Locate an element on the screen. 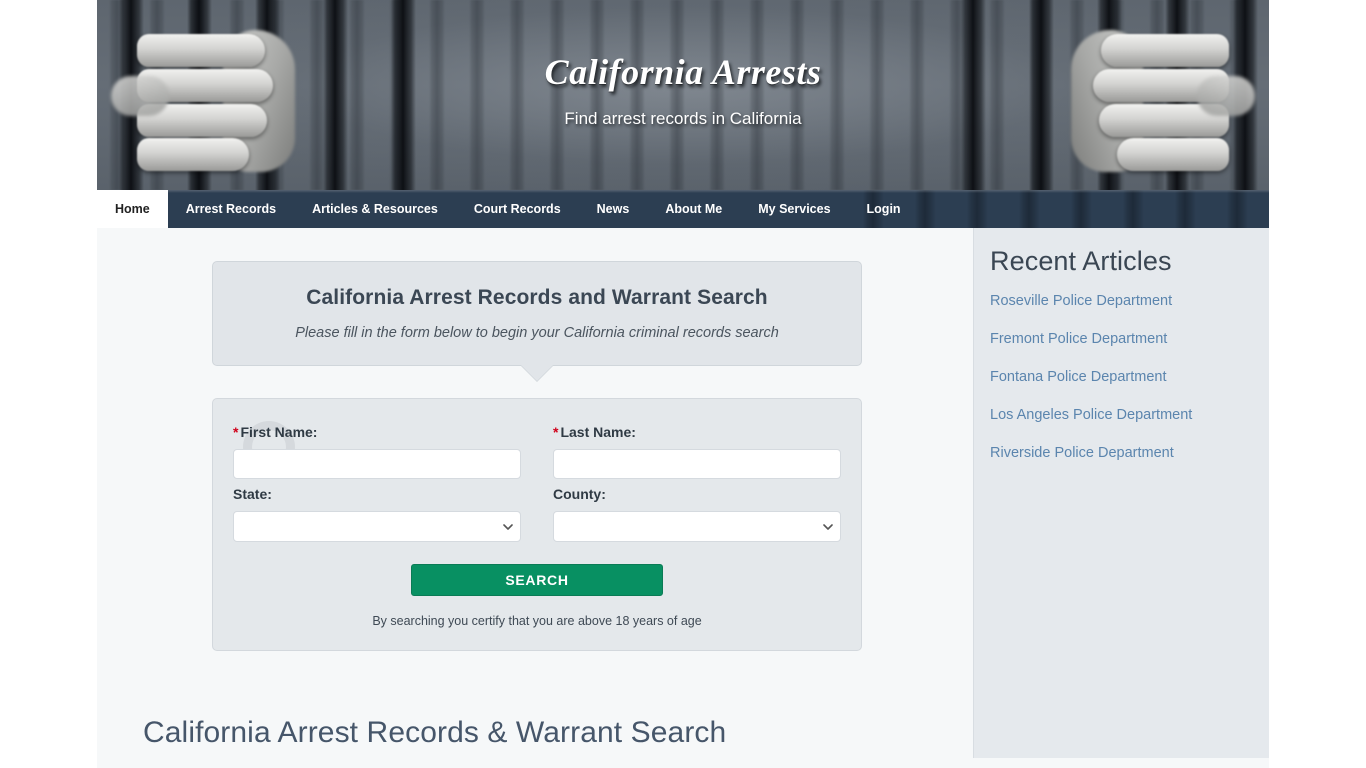 Image resolution: width=1366 pixels, height=768 pixels. sidebar-article-link: Fremont Police Department is located at coordinates (1129, 339).